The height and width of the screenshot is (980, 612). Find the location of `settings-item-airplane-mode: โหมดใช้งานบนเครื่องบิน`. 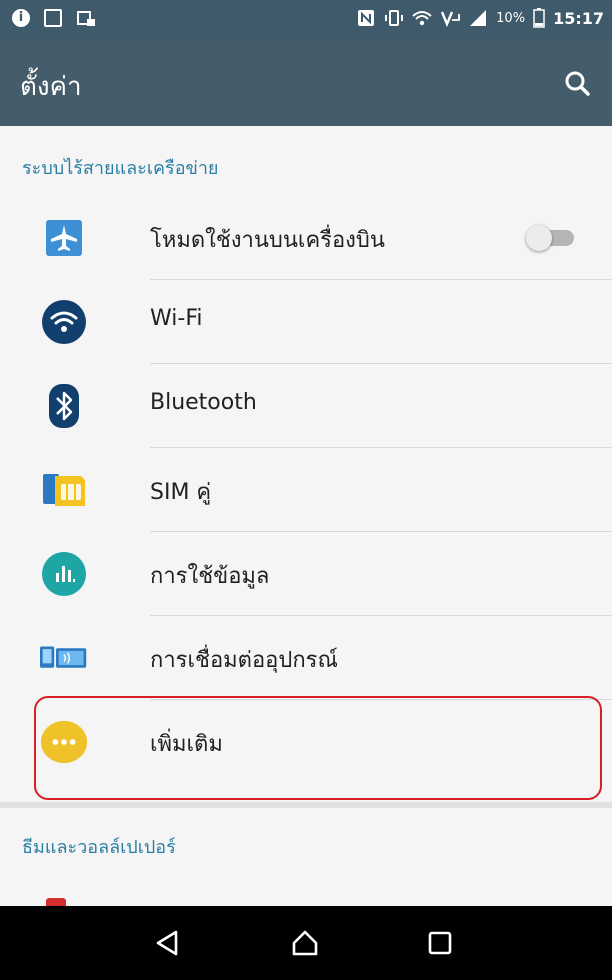

settings-item-airplane-mode: โหมดใช้งานบนเครื่องบิน is located at coordinates (306, 238).